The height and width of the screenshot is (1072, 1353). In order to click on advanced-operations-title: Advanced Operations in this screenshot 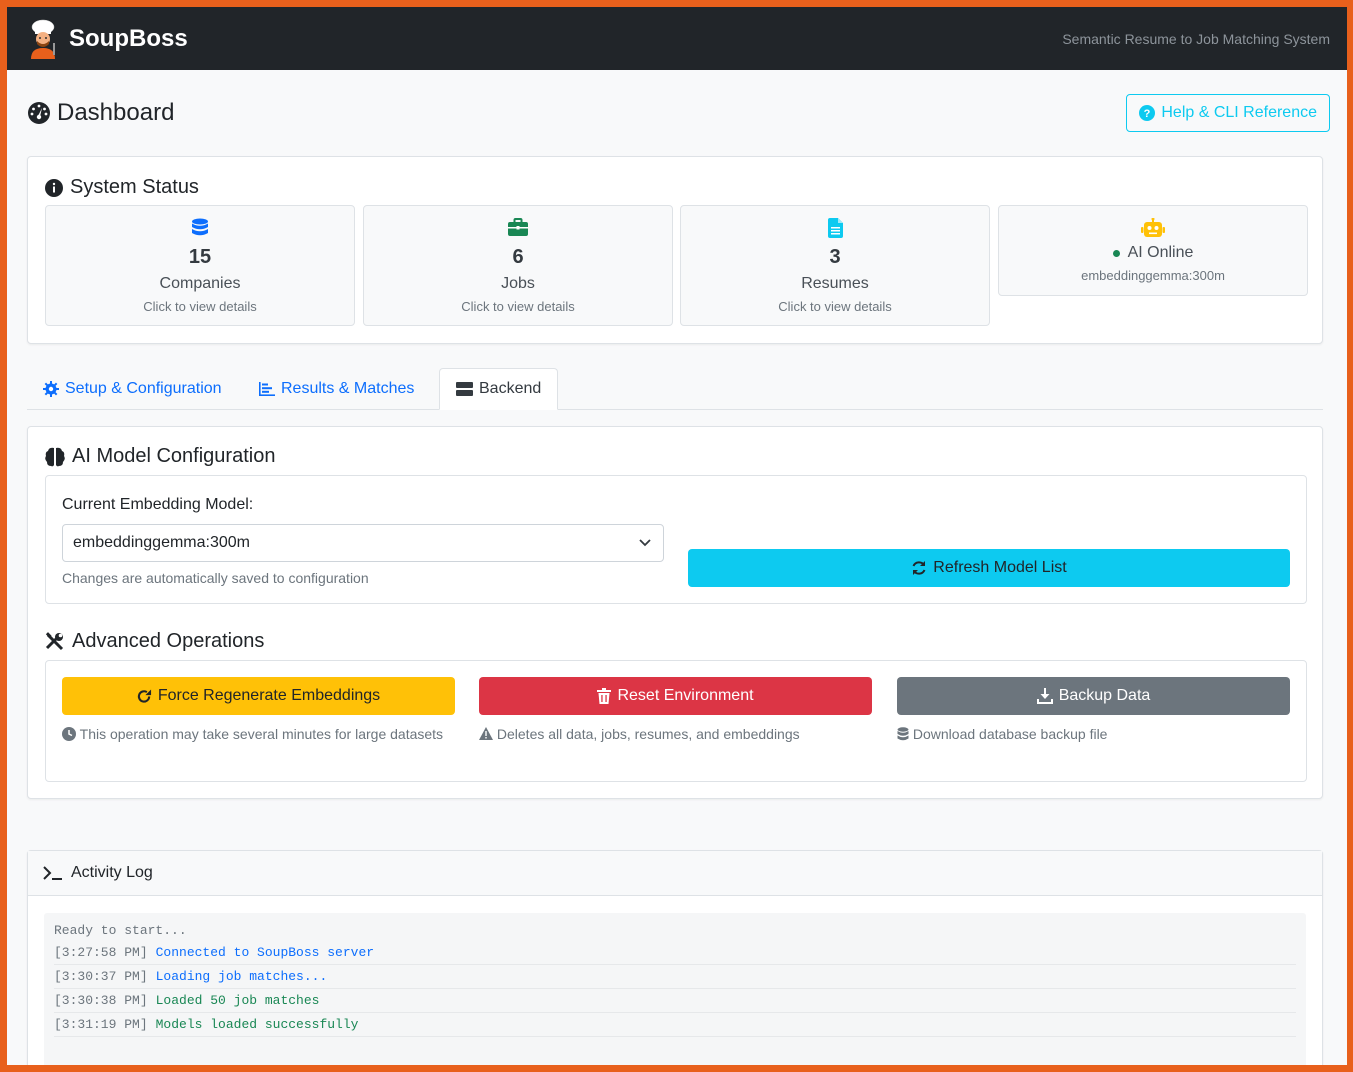, I will do `click(154, 641)`.